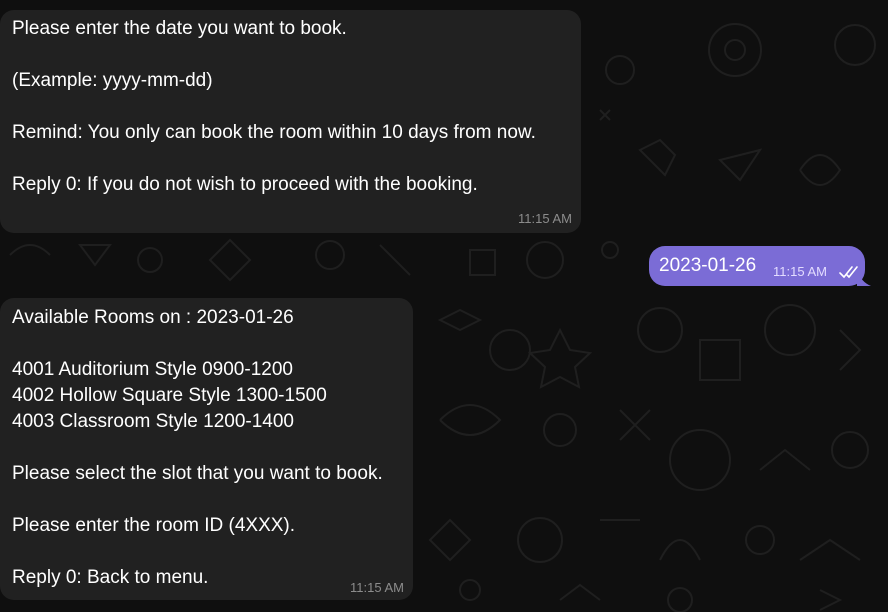 The image size is (888, 612). Describe the element at coordinates (708, 265) in the screenshot. I see `message-text-line: 2023-01-26` at that location.